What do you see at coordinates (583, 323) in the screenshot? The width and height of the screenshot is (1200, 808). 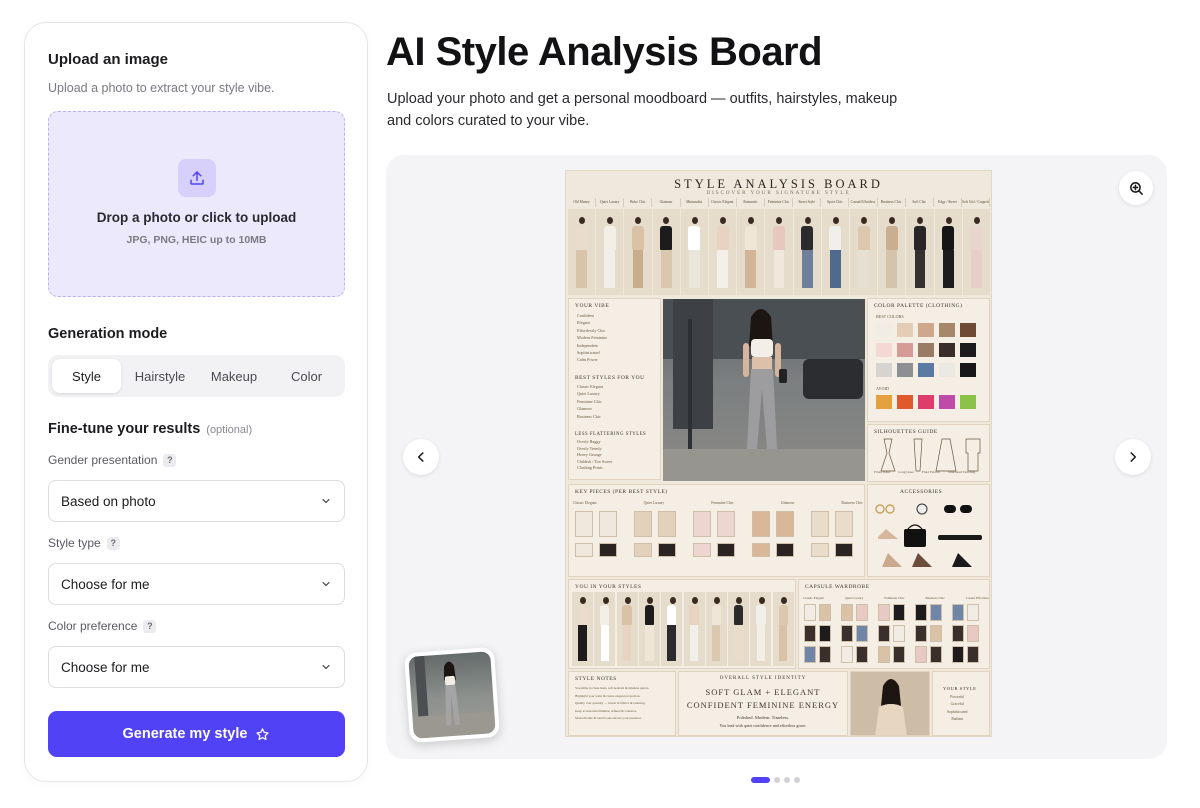 I see `vibe-item: Elegant` at bounding box center [583, 323].